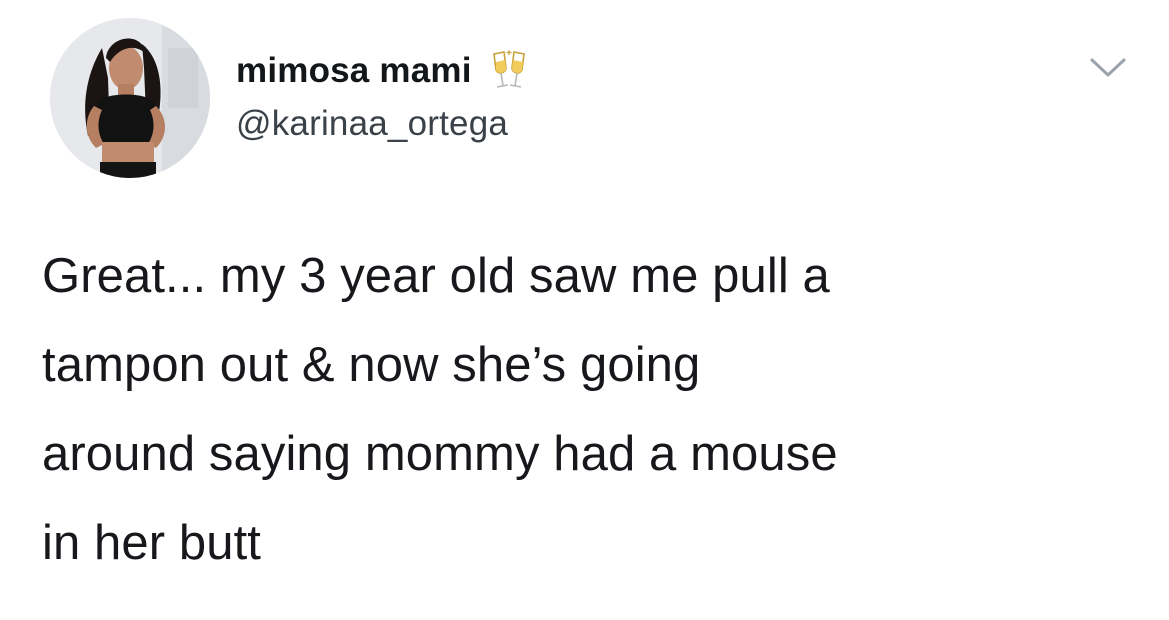  Describe the element at coordinates (371, 365) in the screenshot. I see `tweet-text-line: tampon out & now she’s going` at that location.